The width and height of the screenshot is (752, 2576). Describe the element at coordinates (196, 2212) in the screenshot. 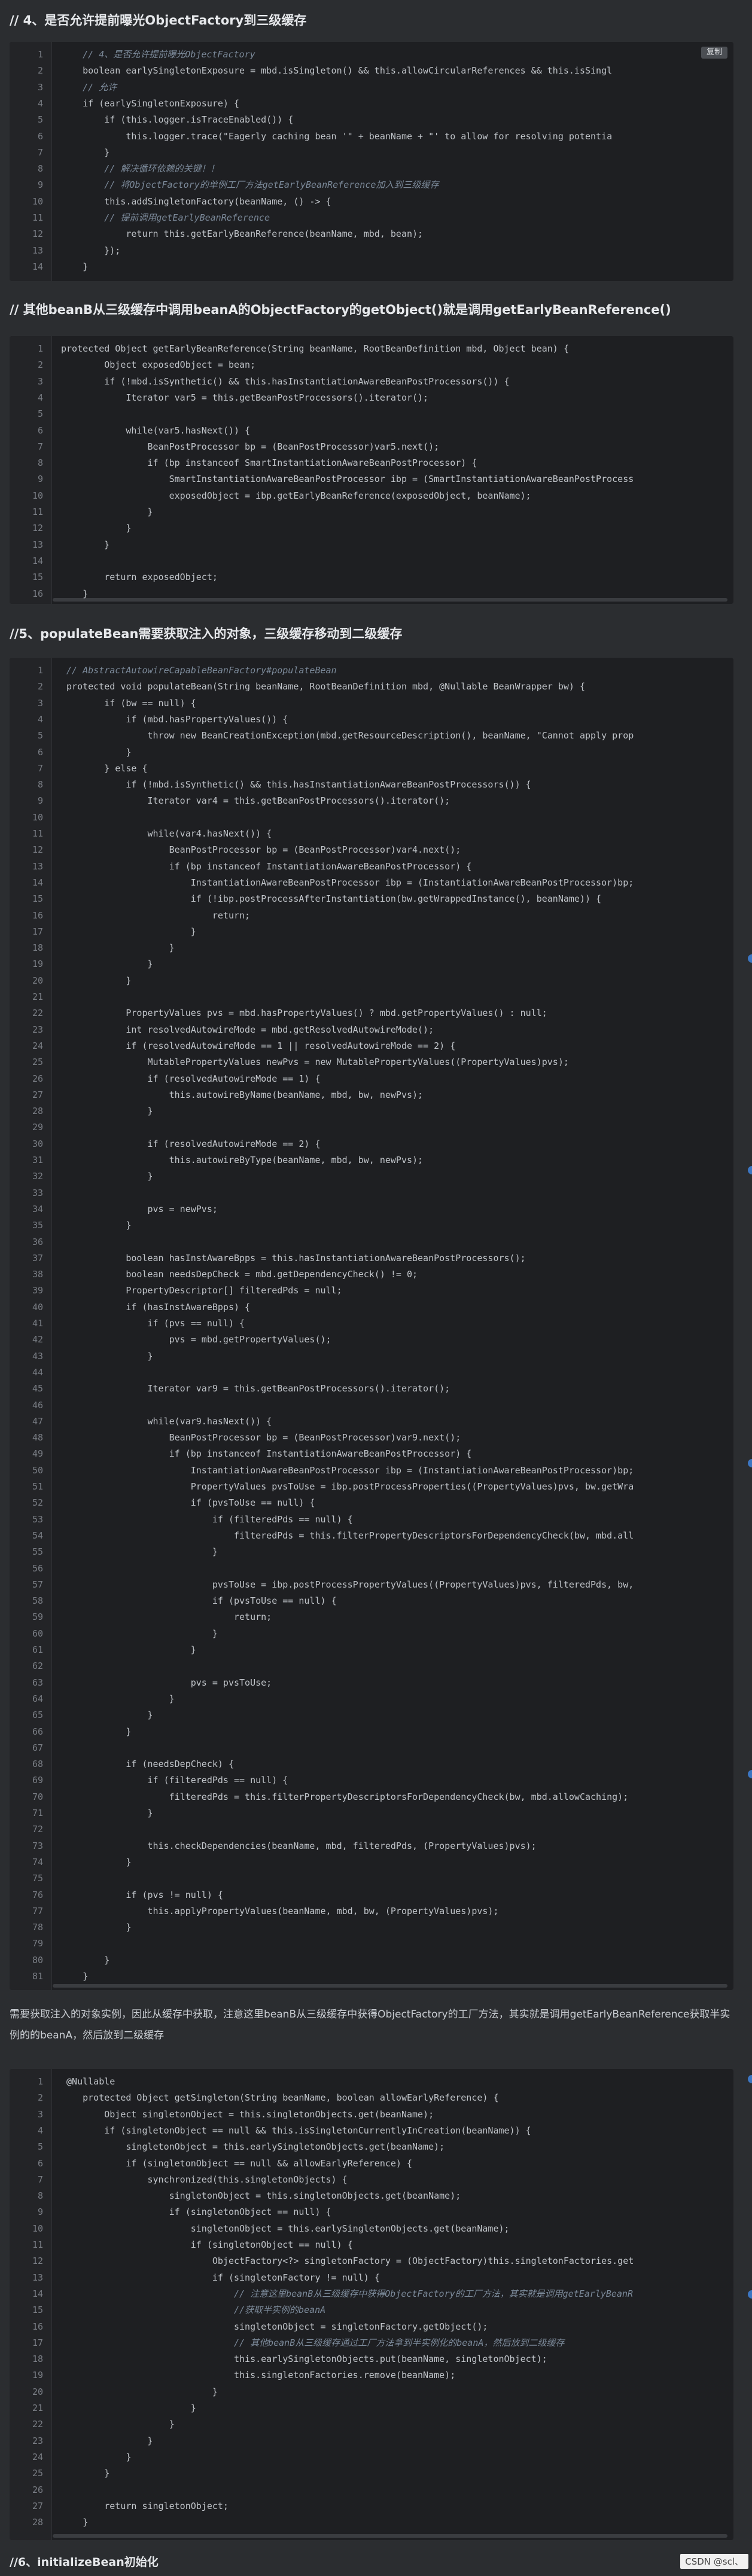

I see `code-line: if (singletonObject == null) {` at that location.